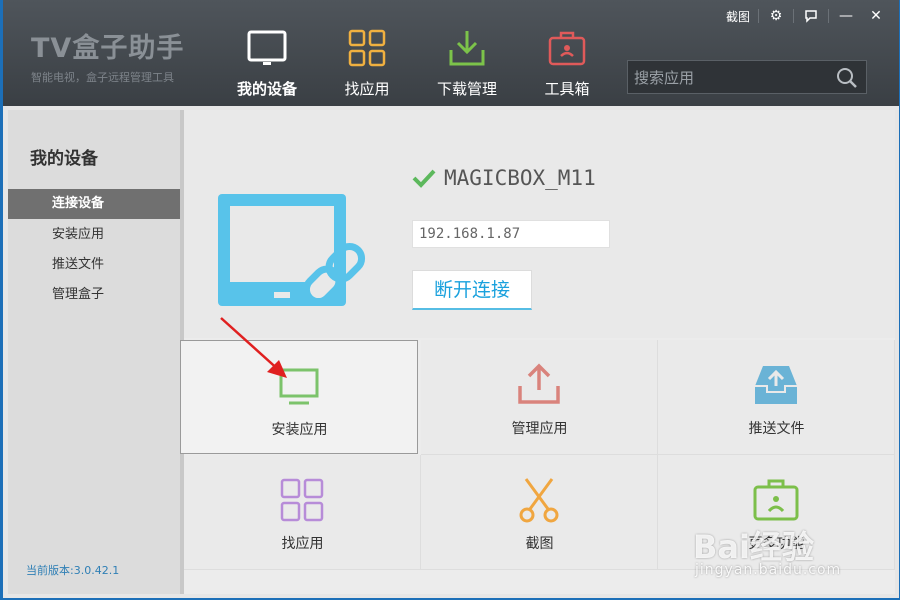  What do you see at coordinates (73, 570) in the screenshot?
I see `version-label: 当前版本:3.0.42.1` at bounding box center [73, 570].